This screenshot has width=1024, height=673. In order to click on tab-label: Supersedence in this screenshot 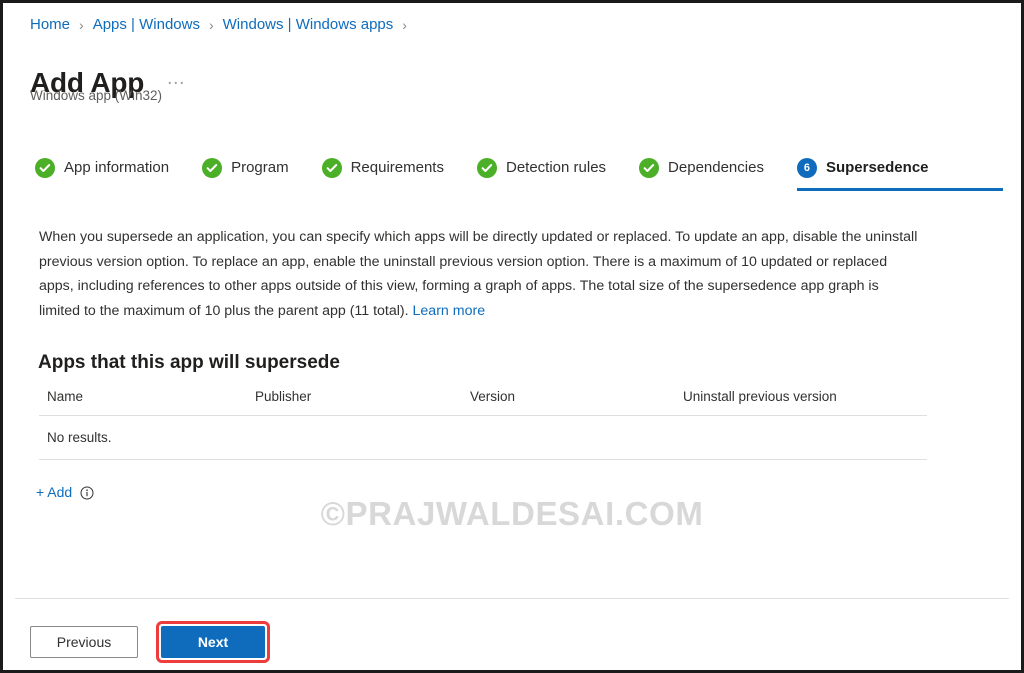, I will do `click(877, 167)`.